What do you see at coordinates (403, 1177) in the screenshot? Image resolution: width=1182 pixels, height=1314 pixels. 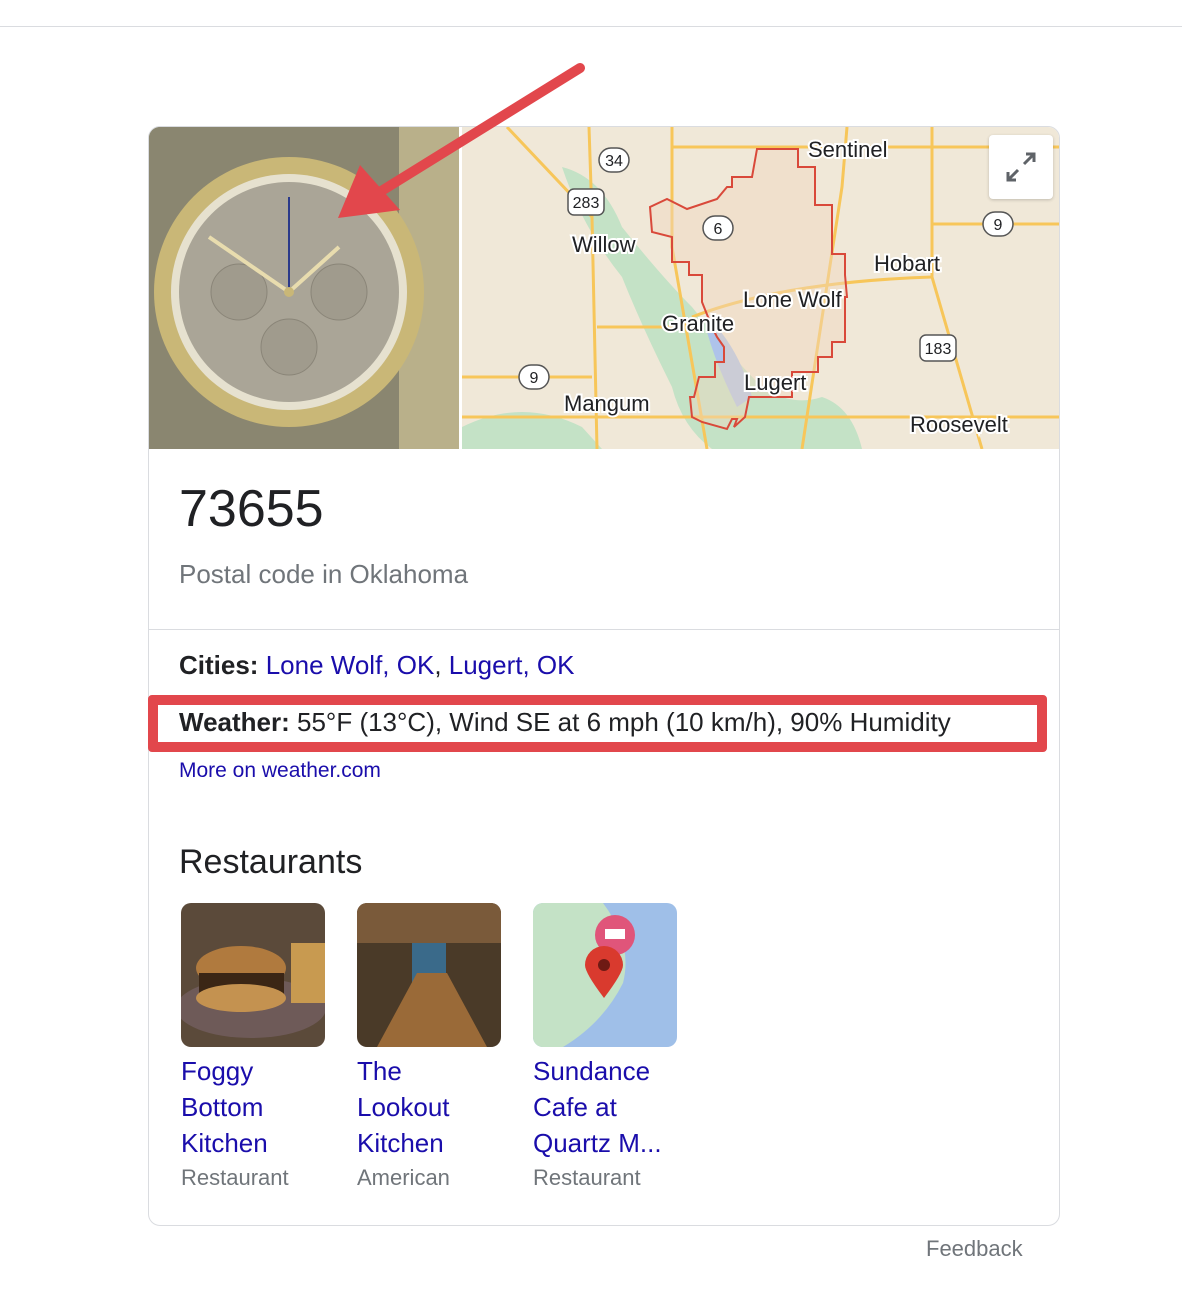 I see `restaurant-type: American` at bounding box center [403, 1177].